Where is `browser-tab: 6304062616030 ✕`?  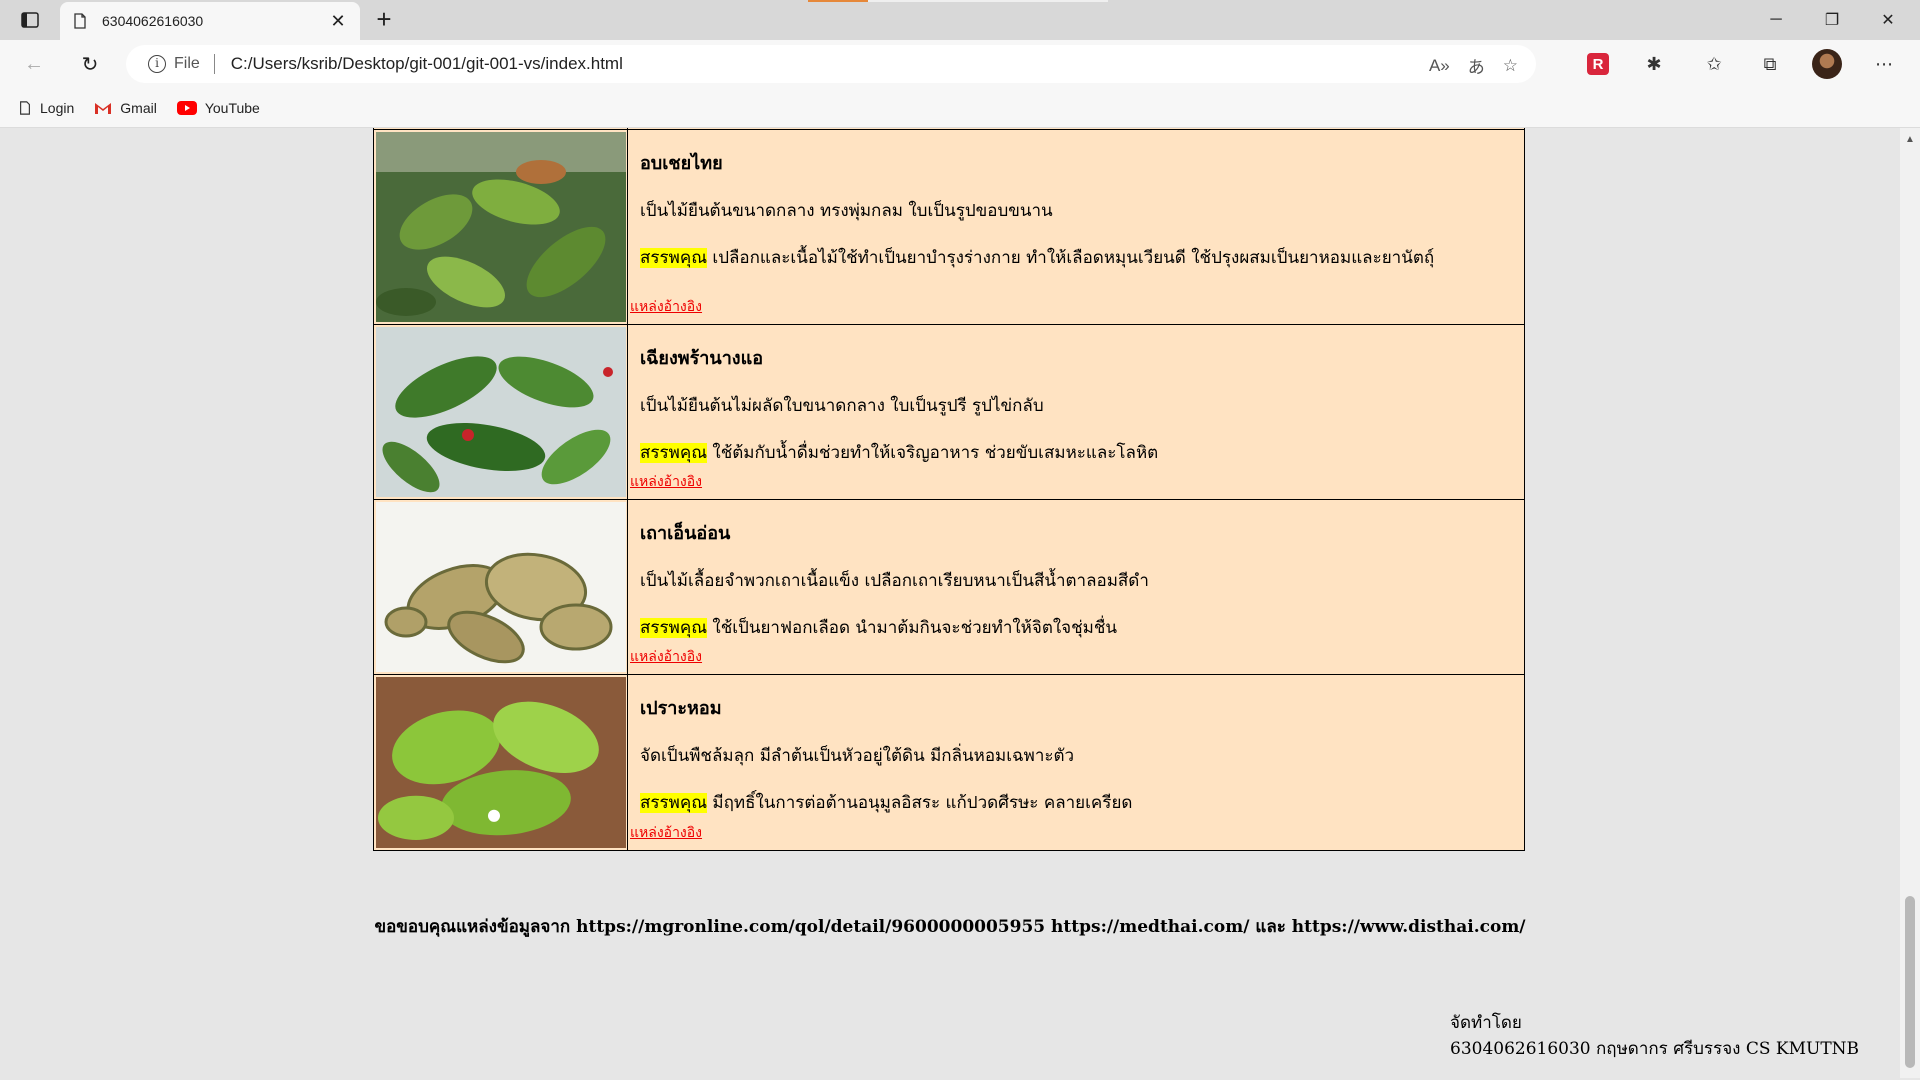 browser-tab: 6304062616030 ✕ is located at coordinates (210, 21).